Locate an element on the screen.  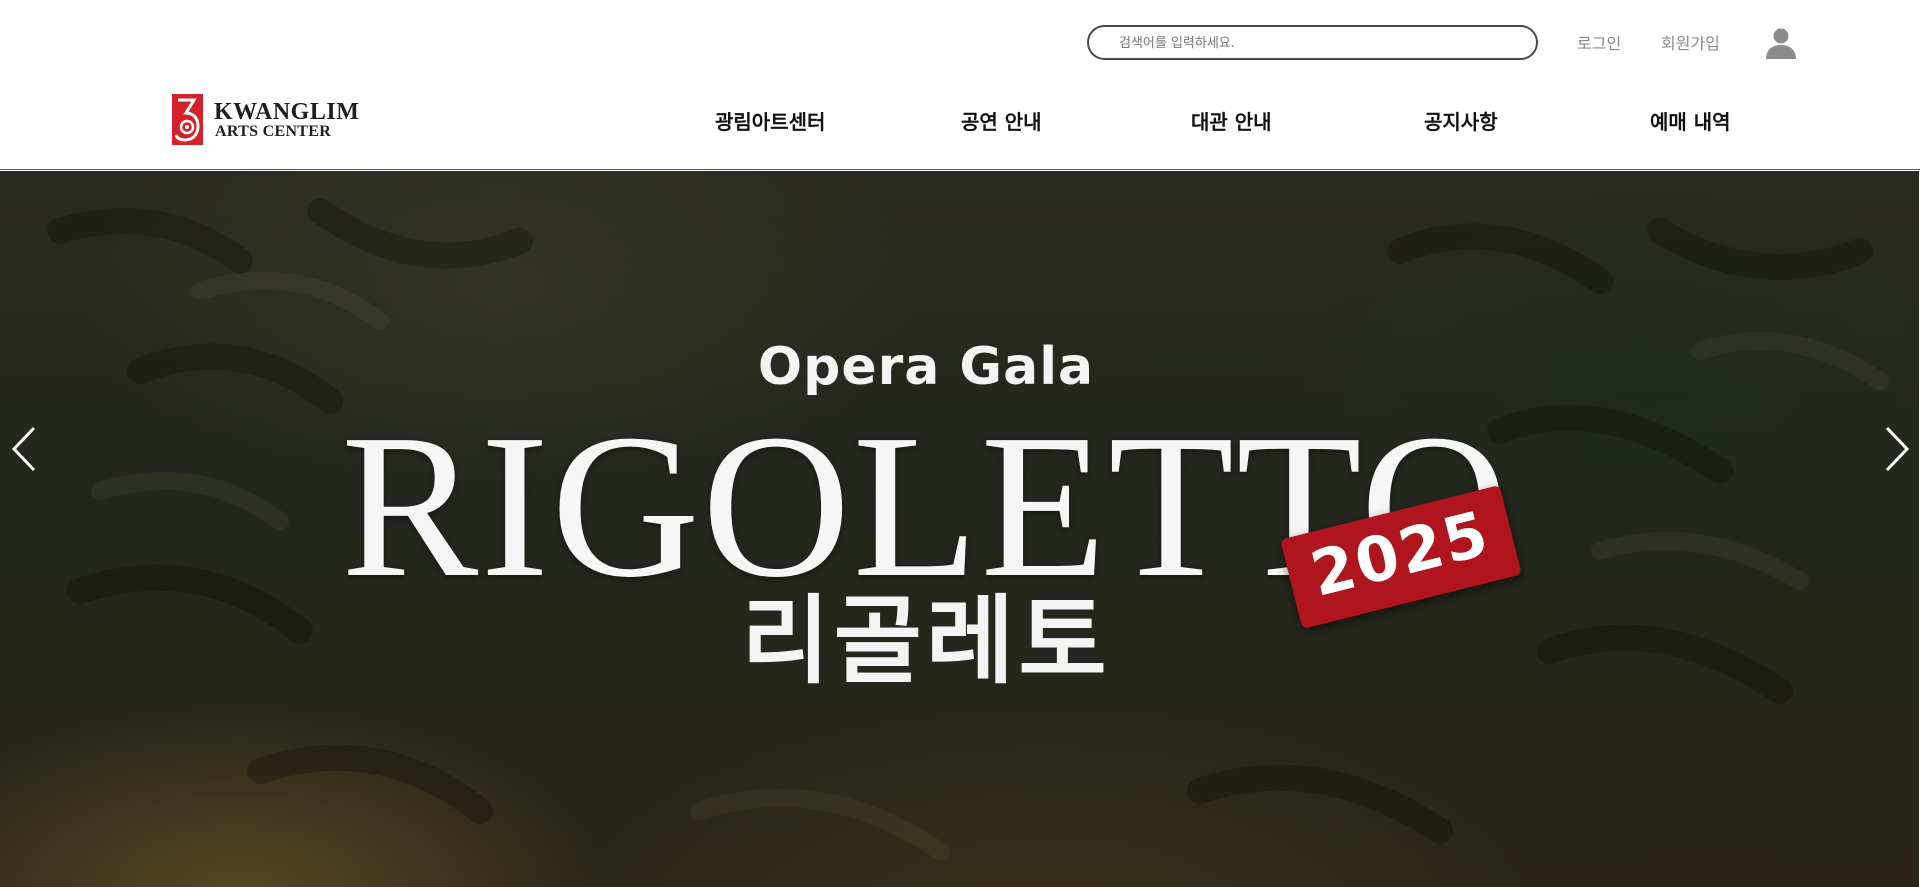
search-input is located at coordinates (1319, 43).